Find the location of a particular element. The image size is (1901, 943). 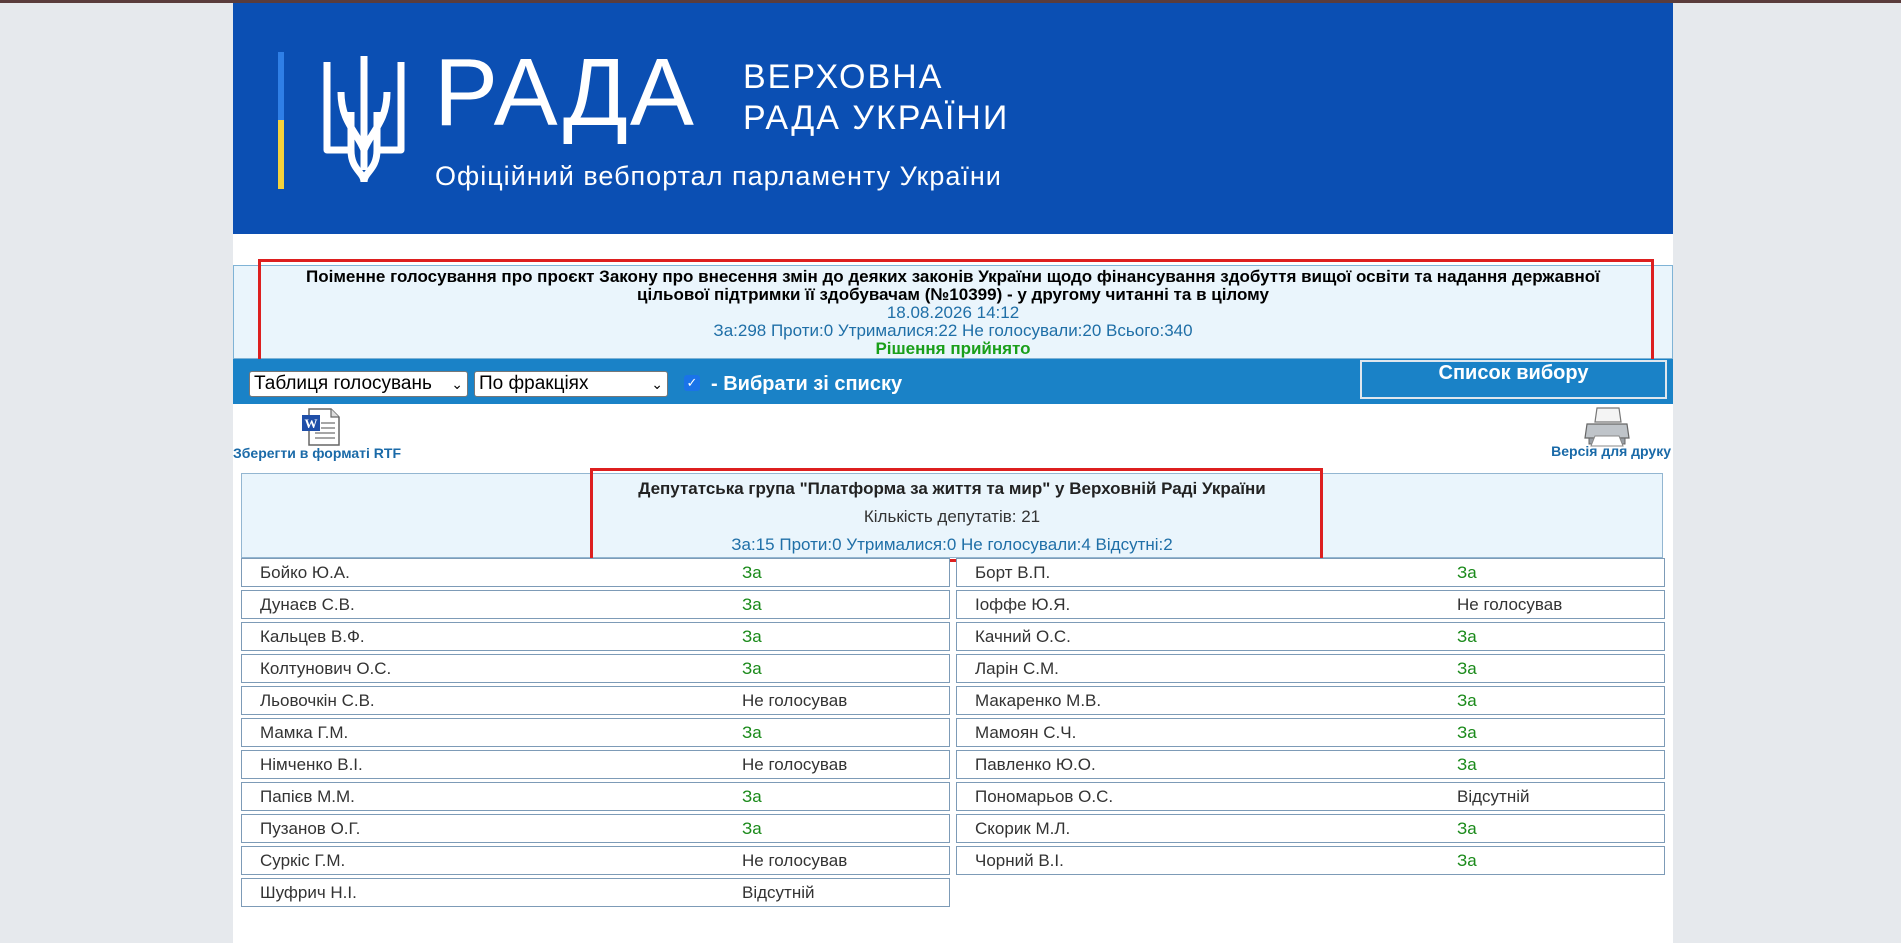

selection-list-button: Список вибору is located at coordinates (1513, 379).